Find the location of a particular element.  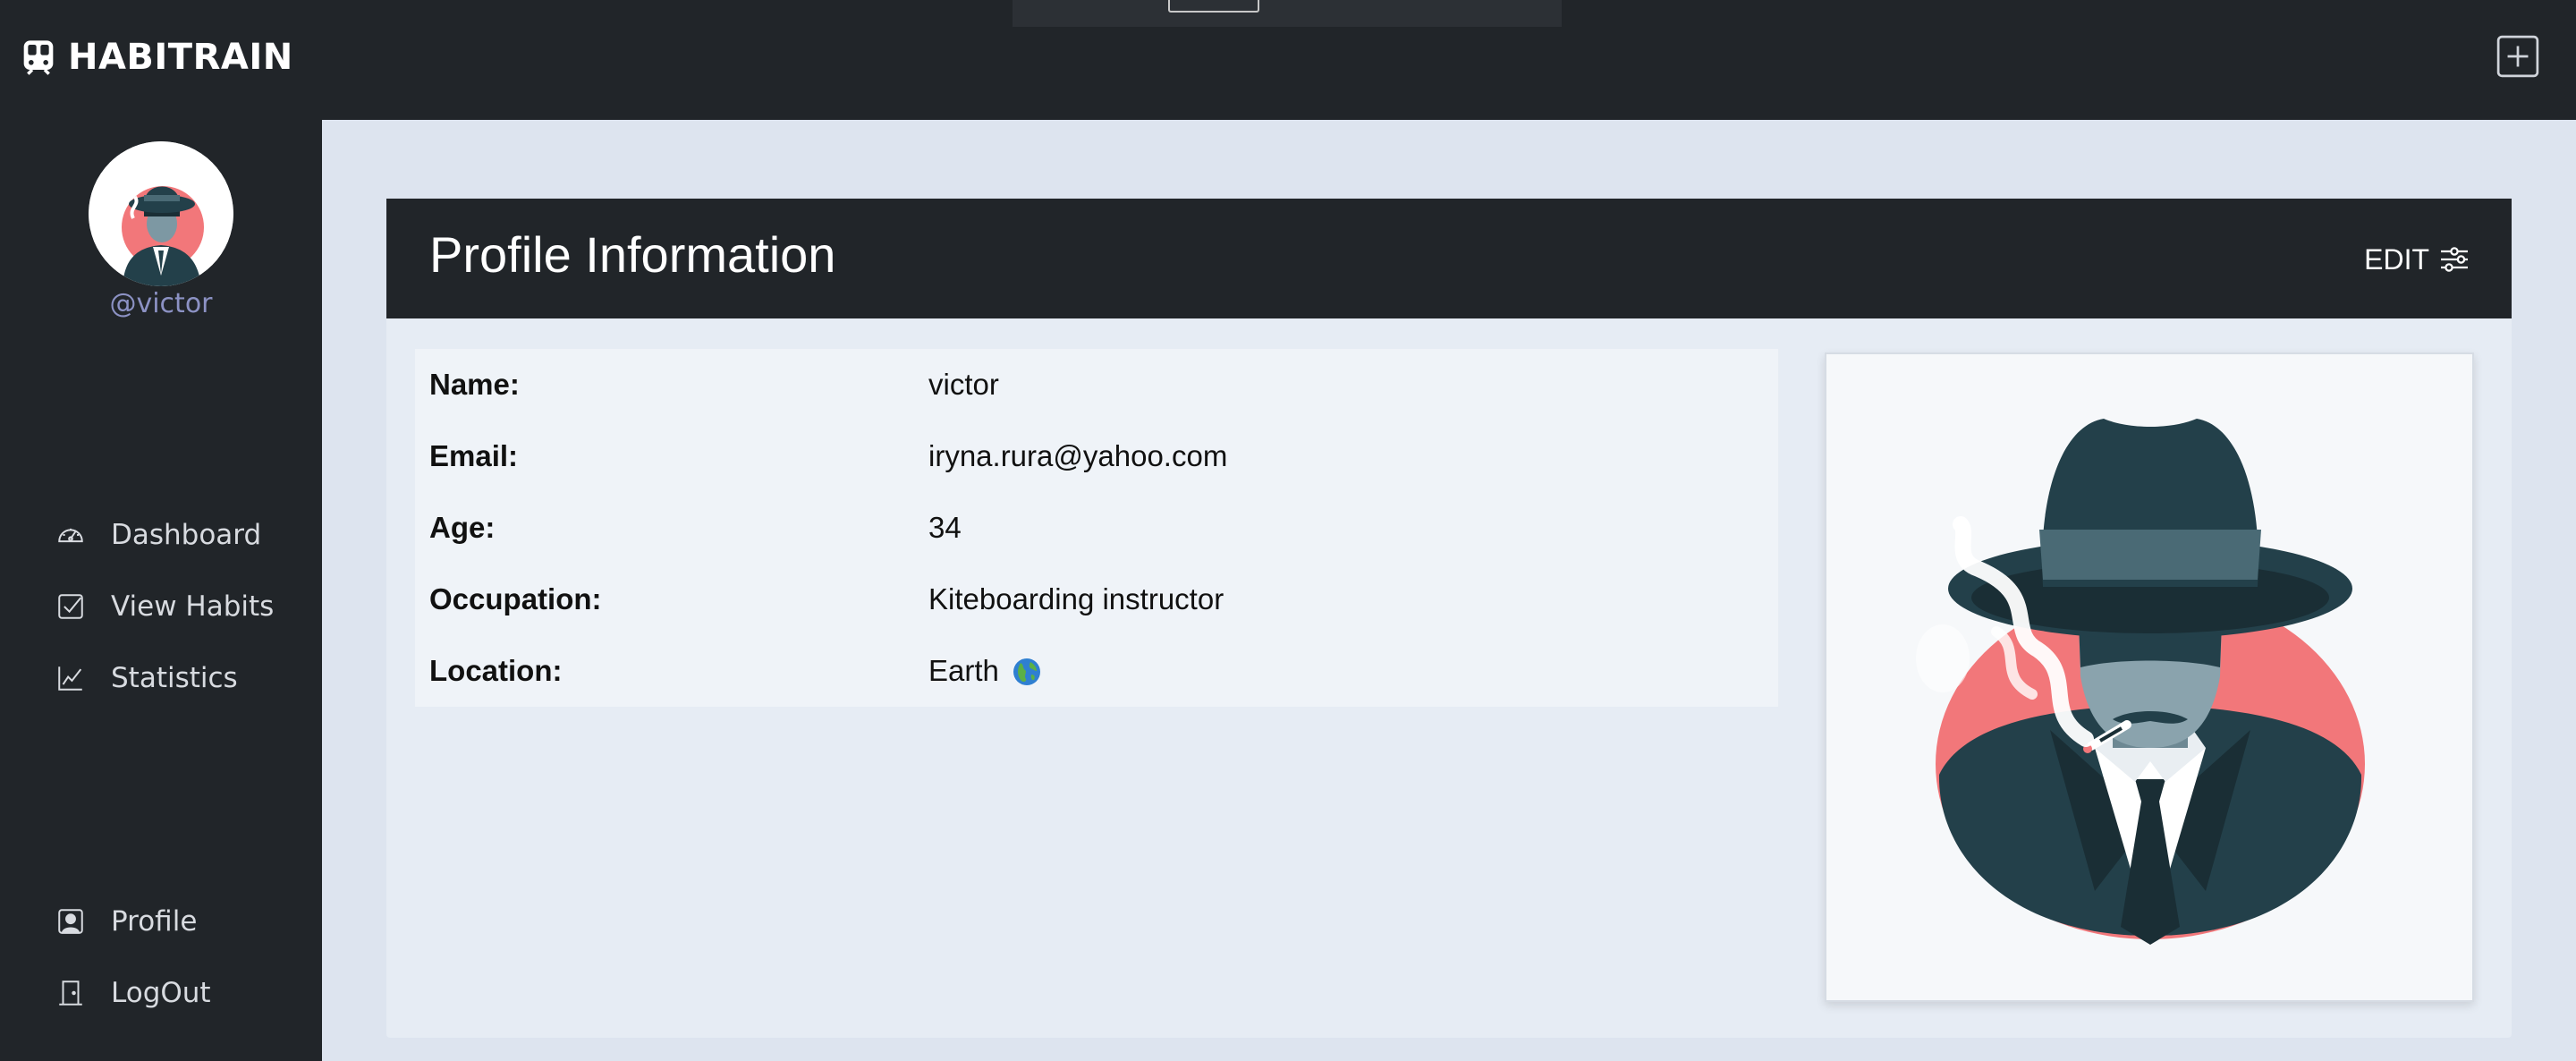

info-row-age: Age: 34 is located at coordinates (1096, 528).